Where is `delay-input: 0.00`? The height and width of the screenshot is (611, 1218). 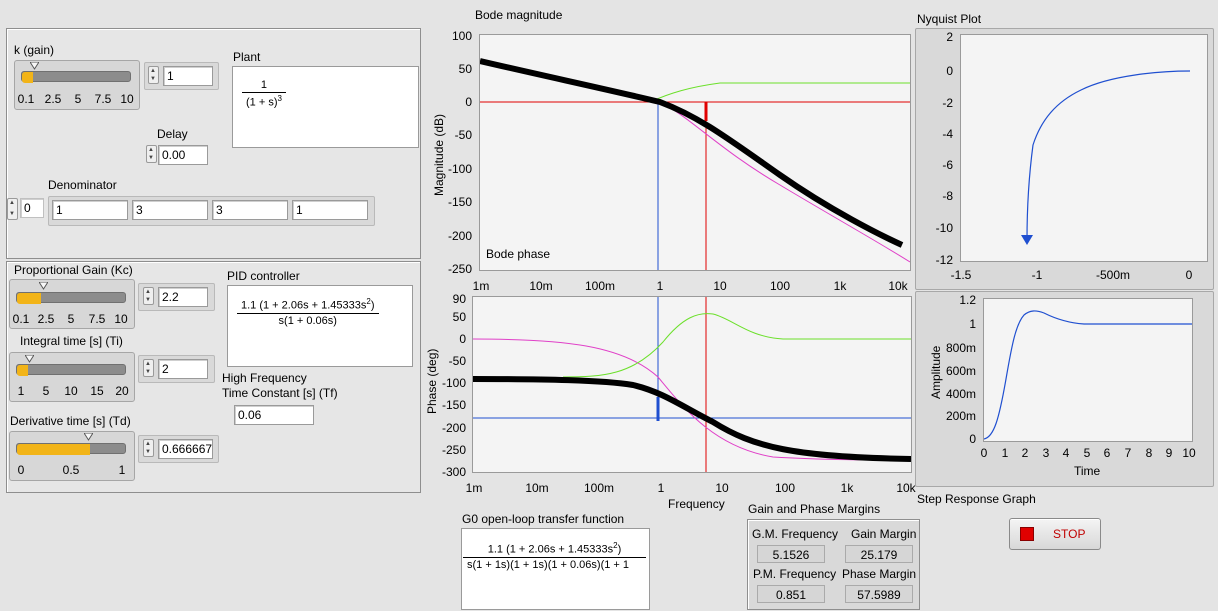 delay-input: 0.00 is located at coordinates (183, 155).